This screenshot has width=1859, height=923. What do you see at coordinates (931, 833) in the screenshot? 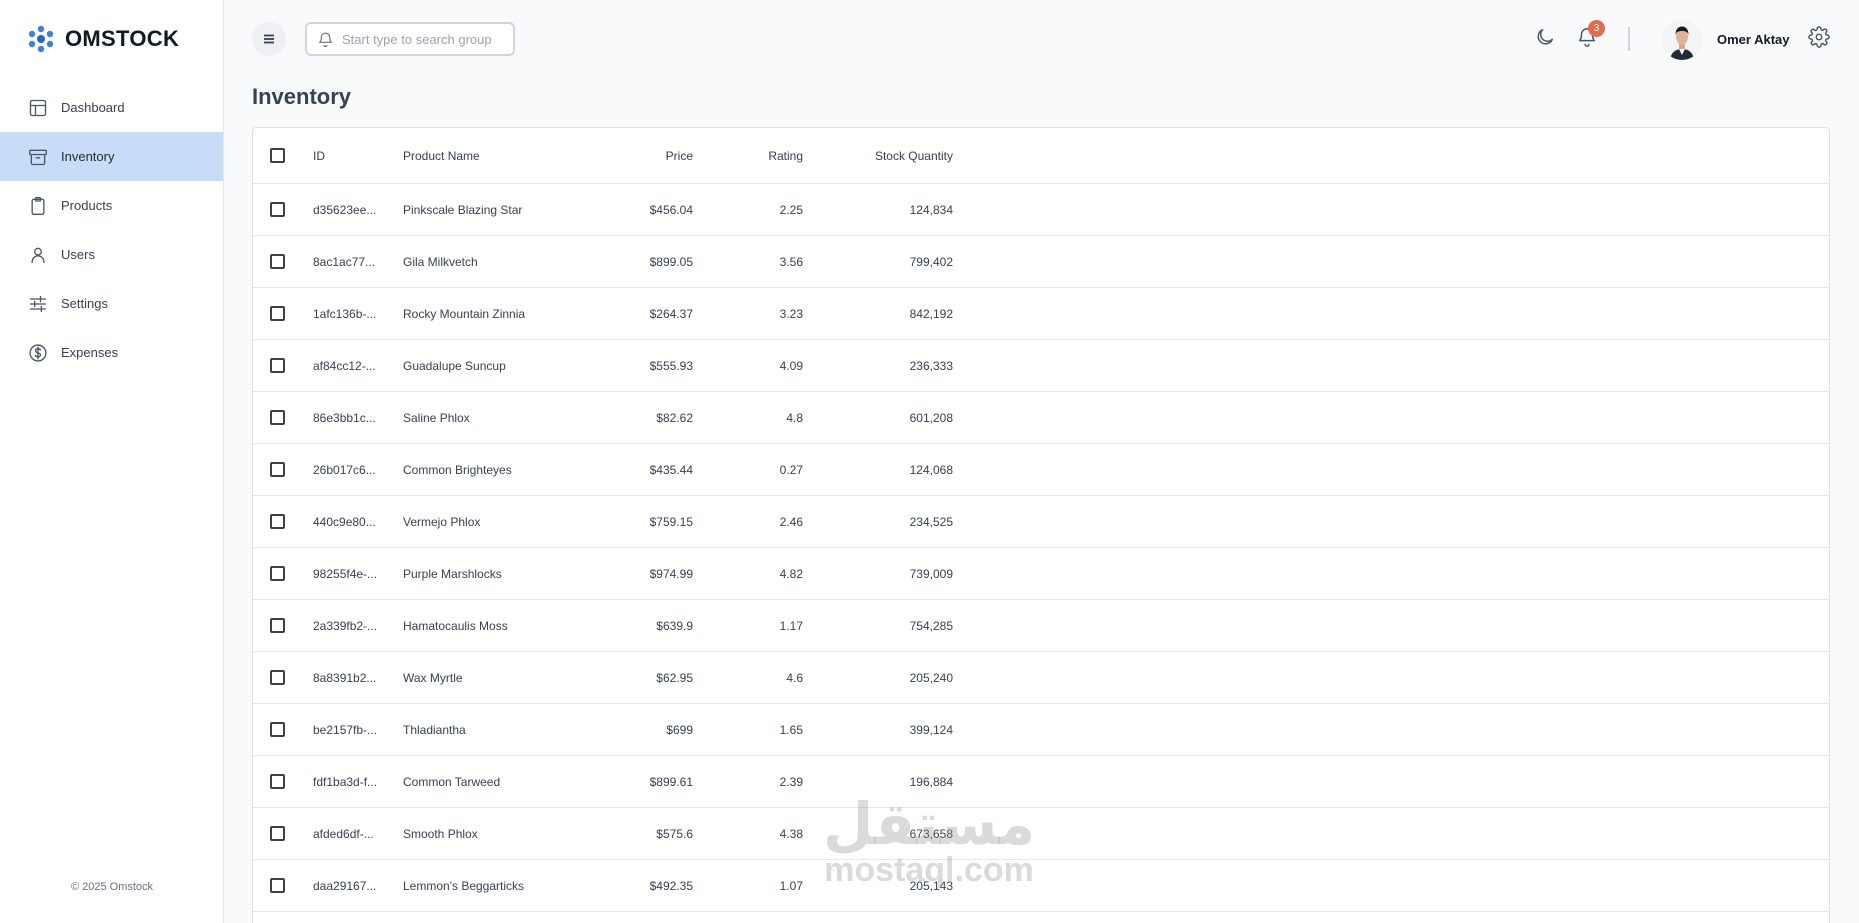
I see `cell-stock-quantity: 673,658` at bounding box center [931, 833].